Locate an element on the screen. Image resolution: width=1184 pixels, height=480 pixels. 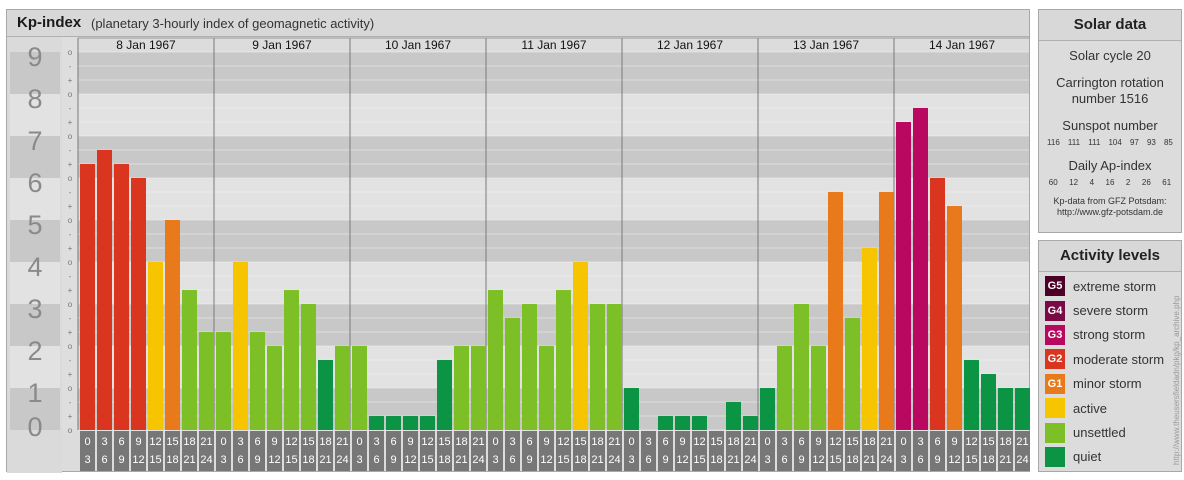
legend-swatch: G2 is located at coordinates (1055, 359).